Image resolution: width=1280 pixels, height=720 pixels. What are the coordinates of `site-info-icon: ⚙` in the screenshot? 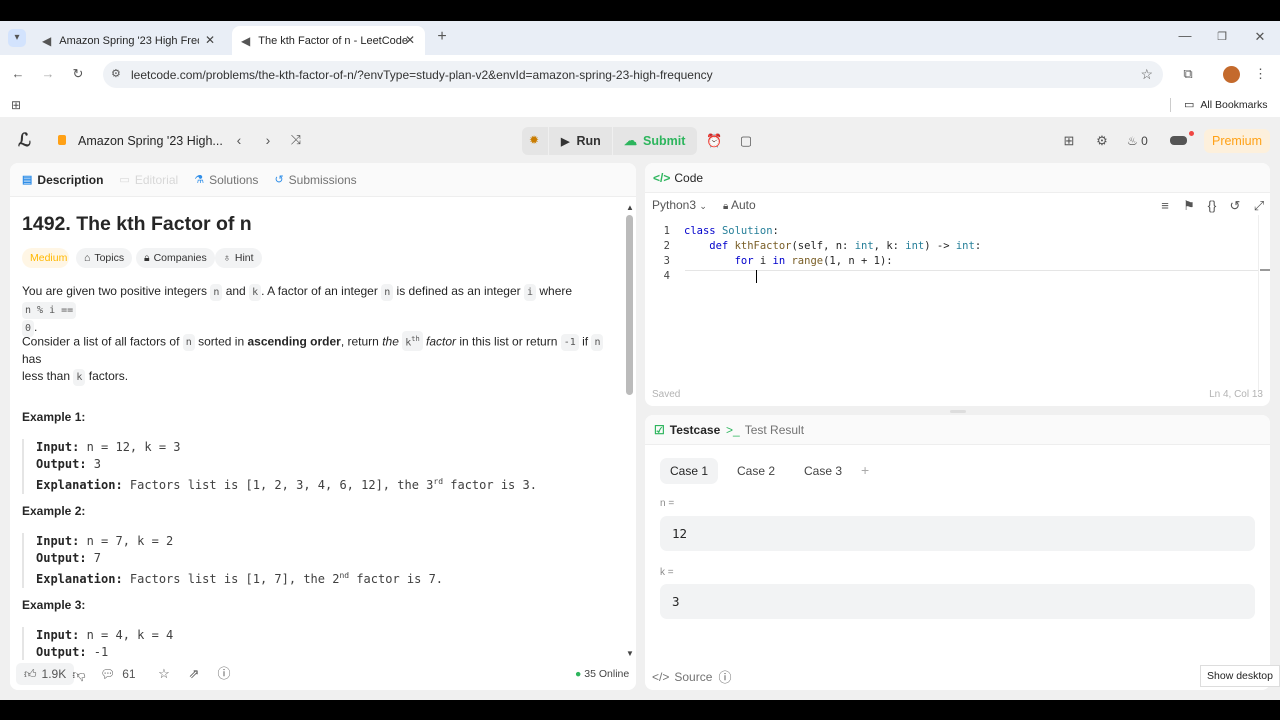 It's located at (116, 73).